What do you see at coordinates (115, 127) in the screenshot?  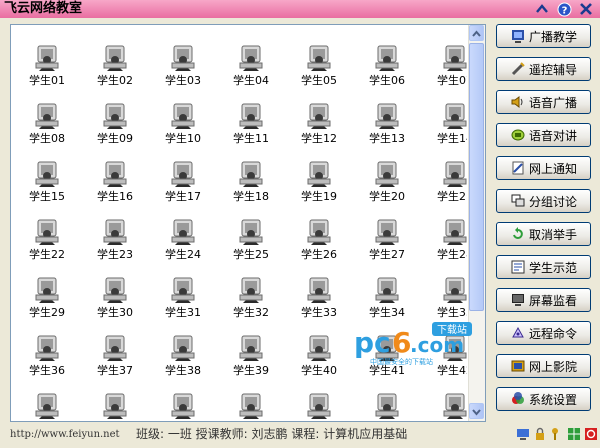 I see `student-computer: 学生09` at bounding box center [115, 127].